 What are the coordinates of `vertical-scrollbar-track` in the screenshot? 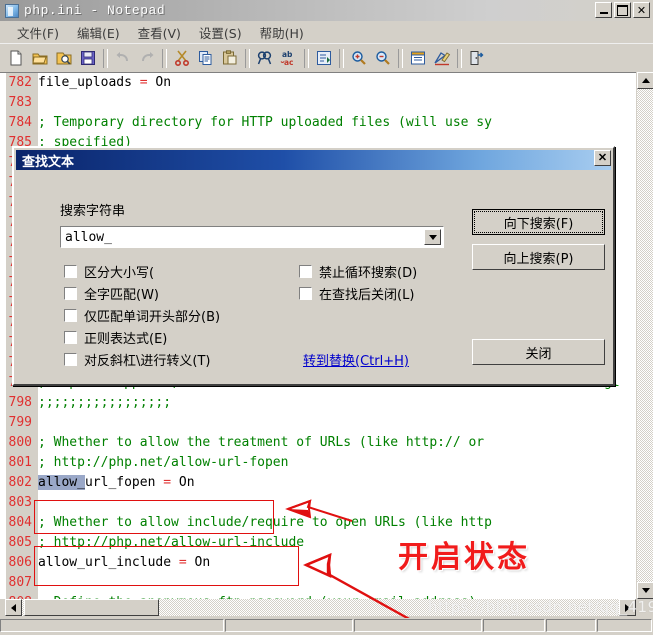 It's located at (645, 335).